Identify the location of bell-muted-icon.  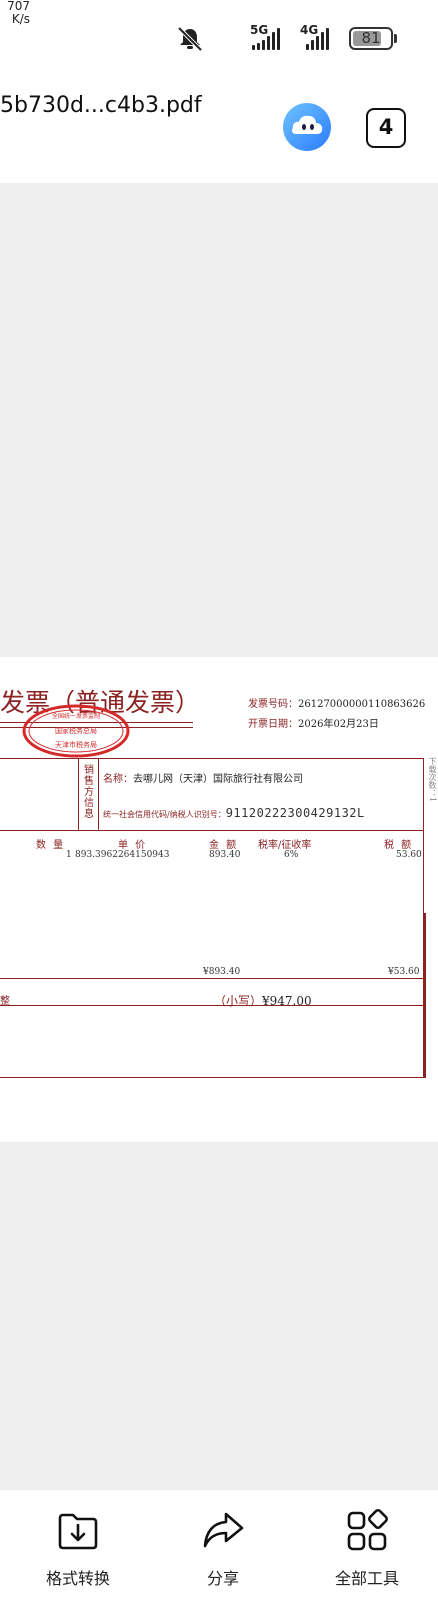
(190, 39).